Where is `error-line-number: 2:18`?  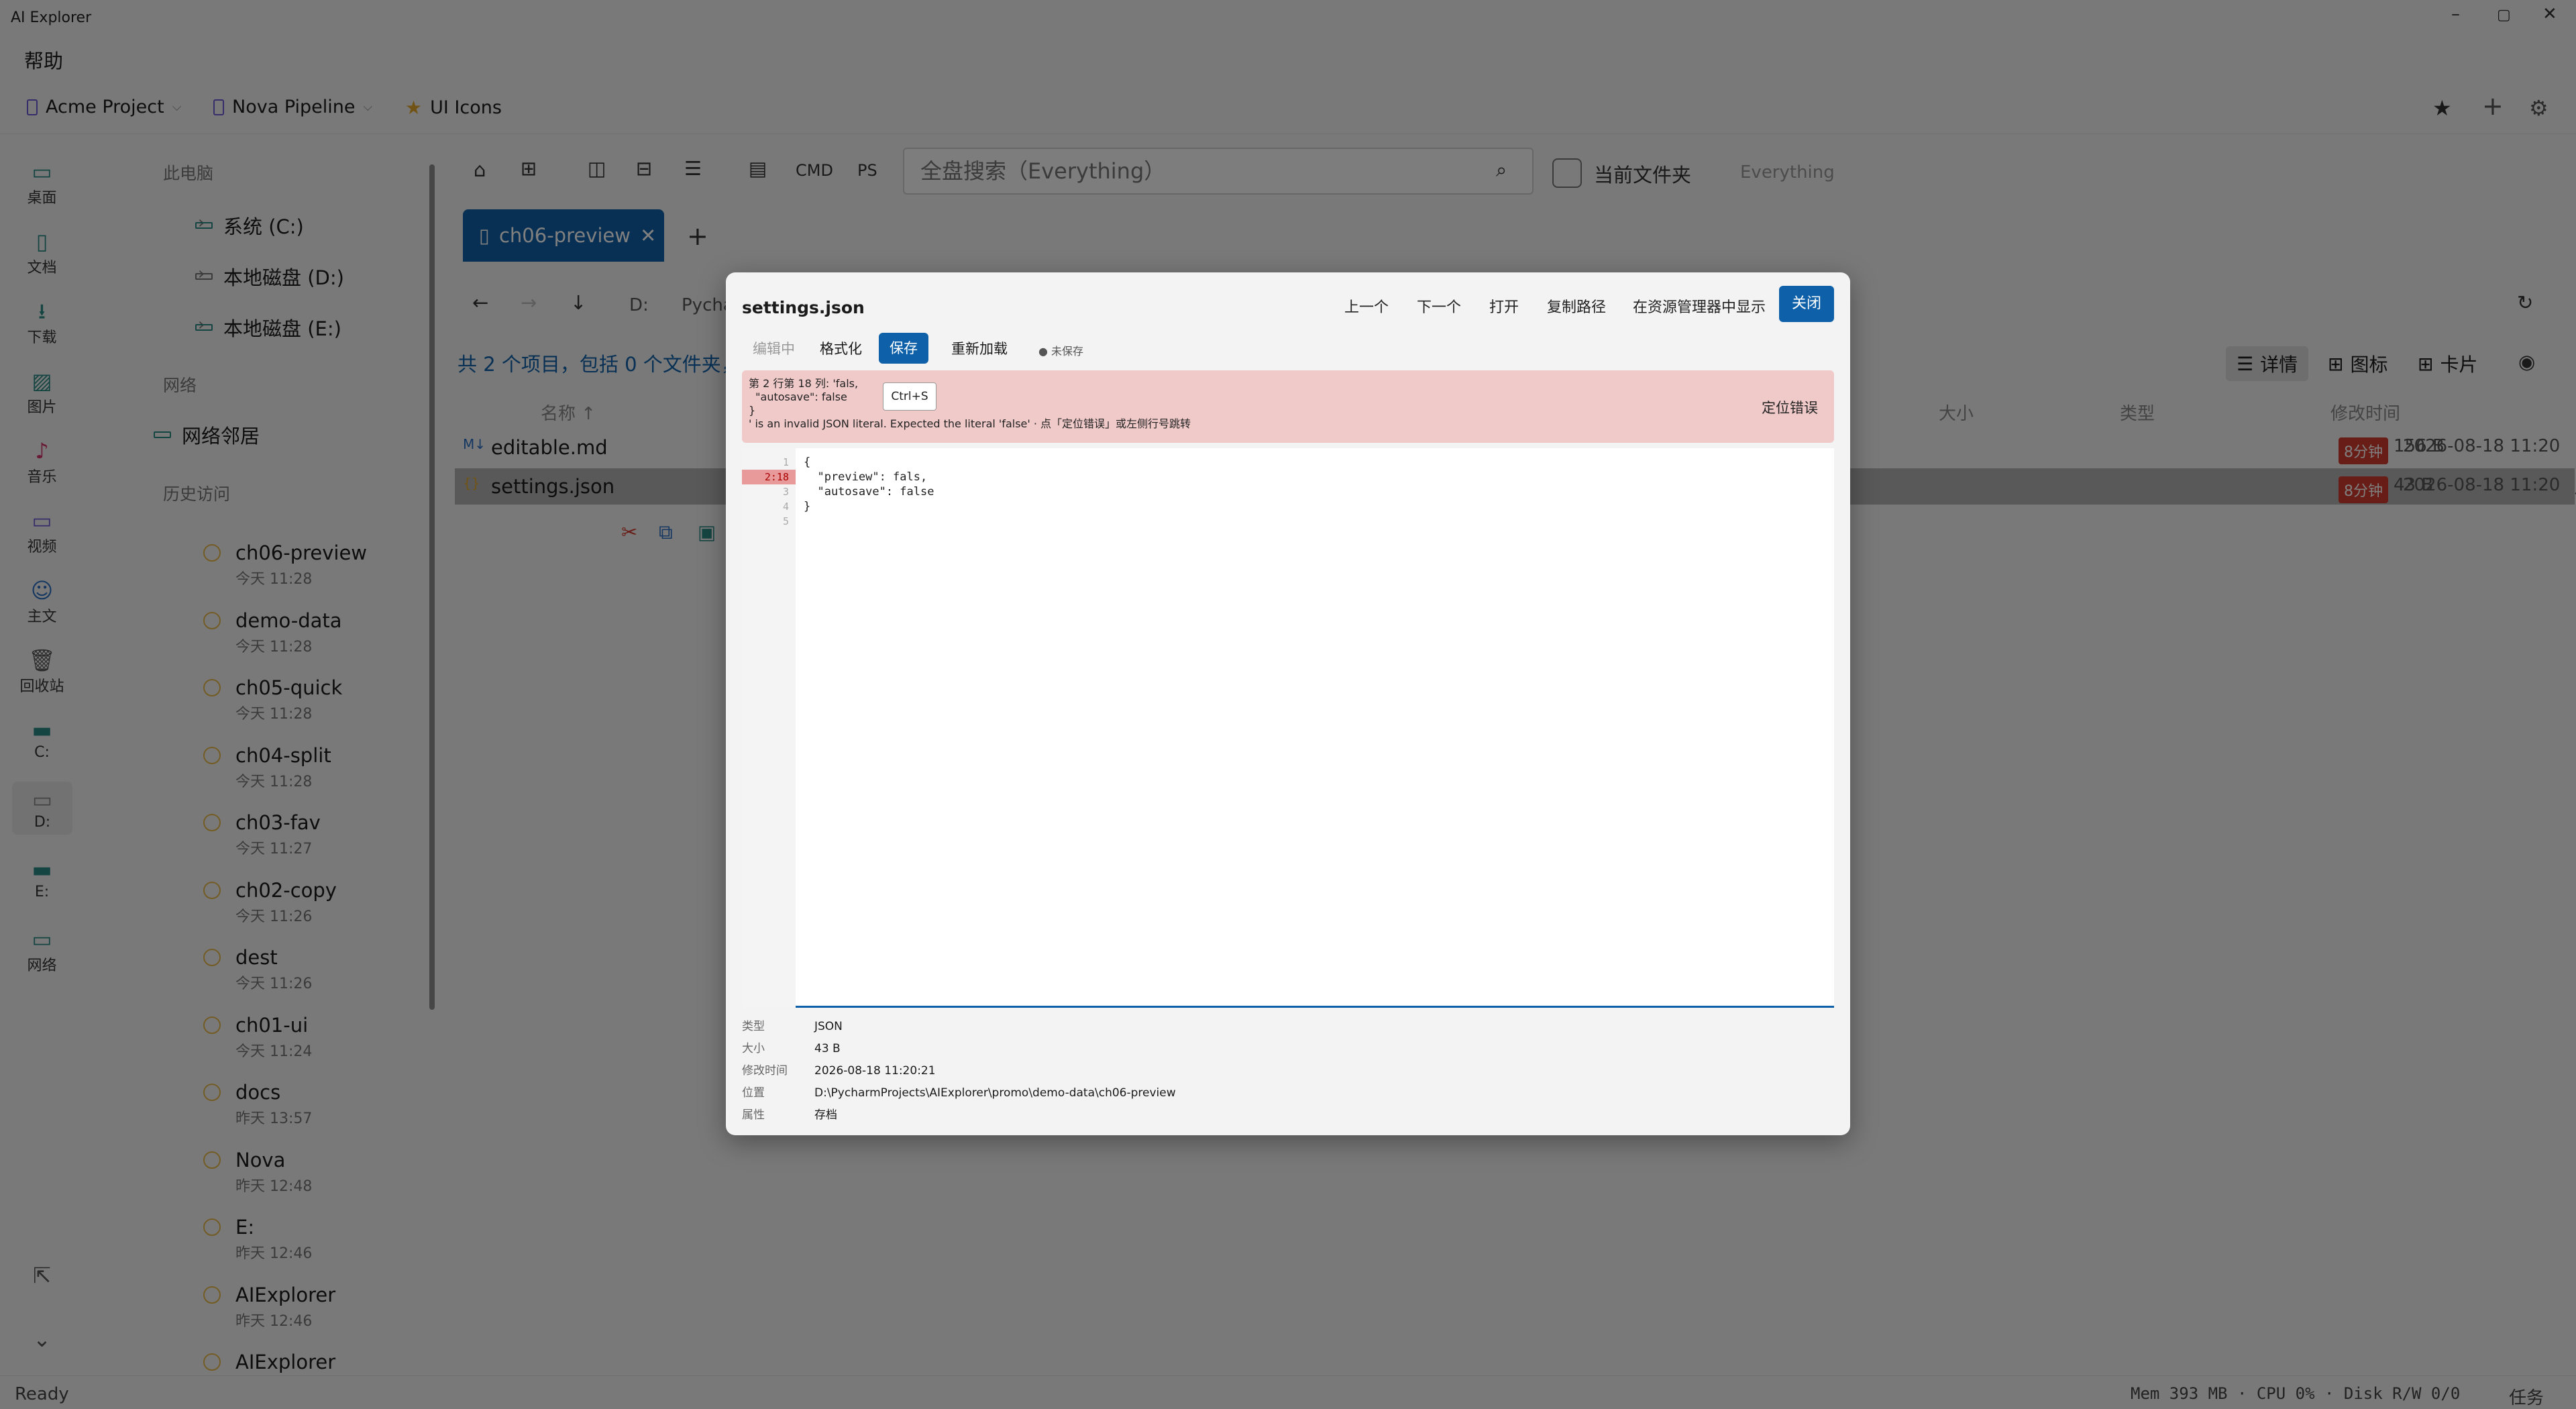
error-line-number: 2:18 is located at coordinates (769, 477).